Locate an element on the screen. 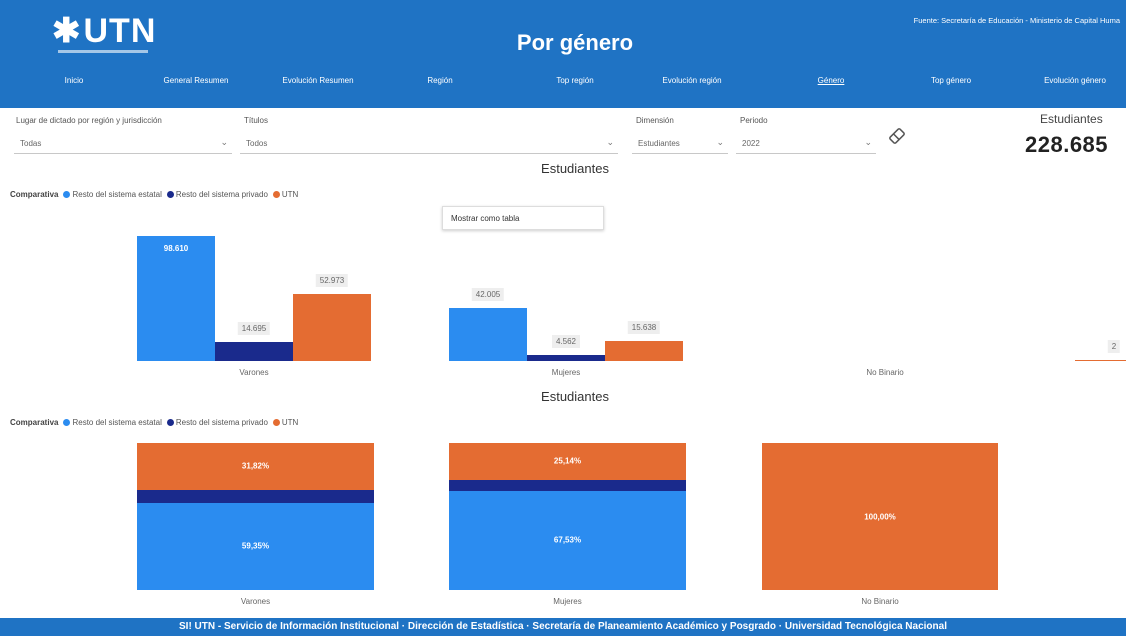 The height and width of the screenshot is (636, 1126). data-label: 15.638 is located at coordinates (644, 328).